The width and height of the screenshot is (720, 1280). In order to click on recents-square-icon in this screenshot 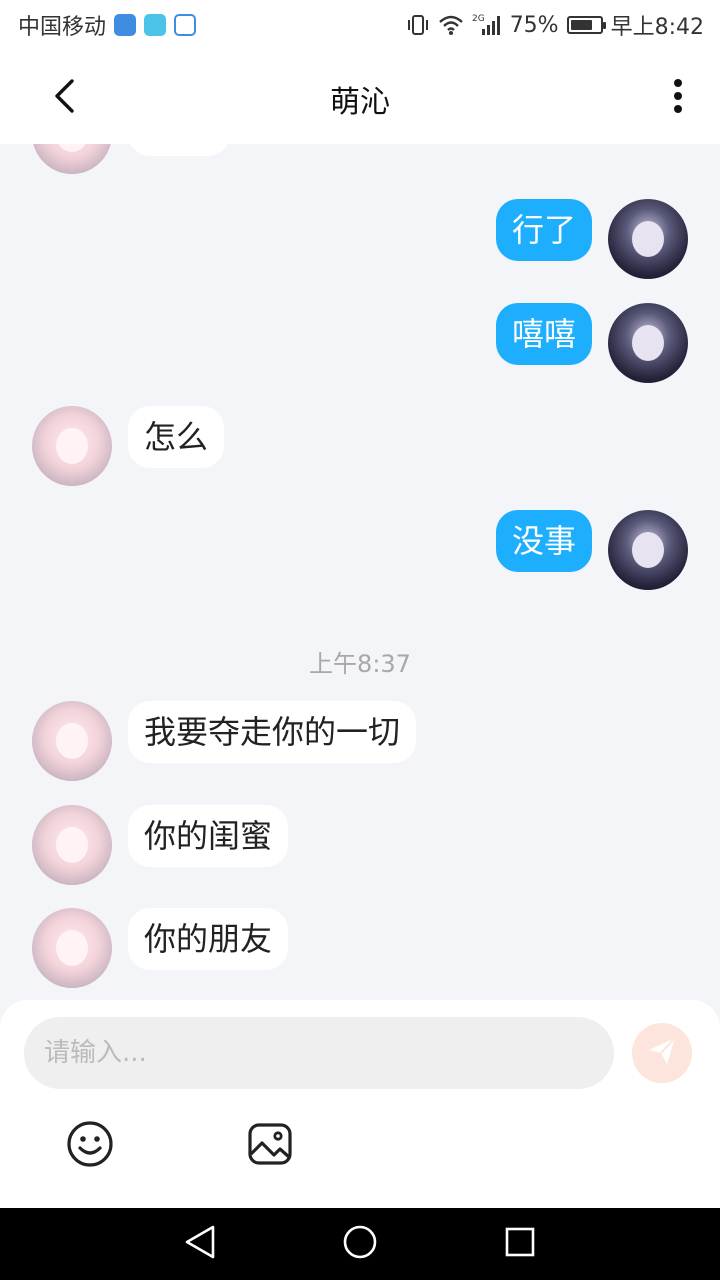, I will do `click(520, 1244)`.